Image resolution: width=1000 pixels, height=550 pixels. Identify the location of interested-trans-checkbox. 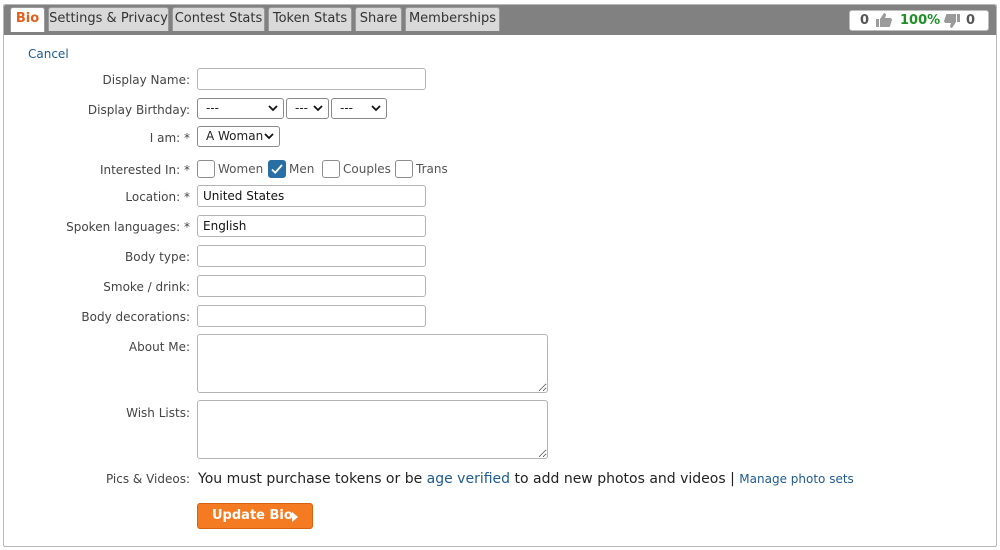
(404, 169).